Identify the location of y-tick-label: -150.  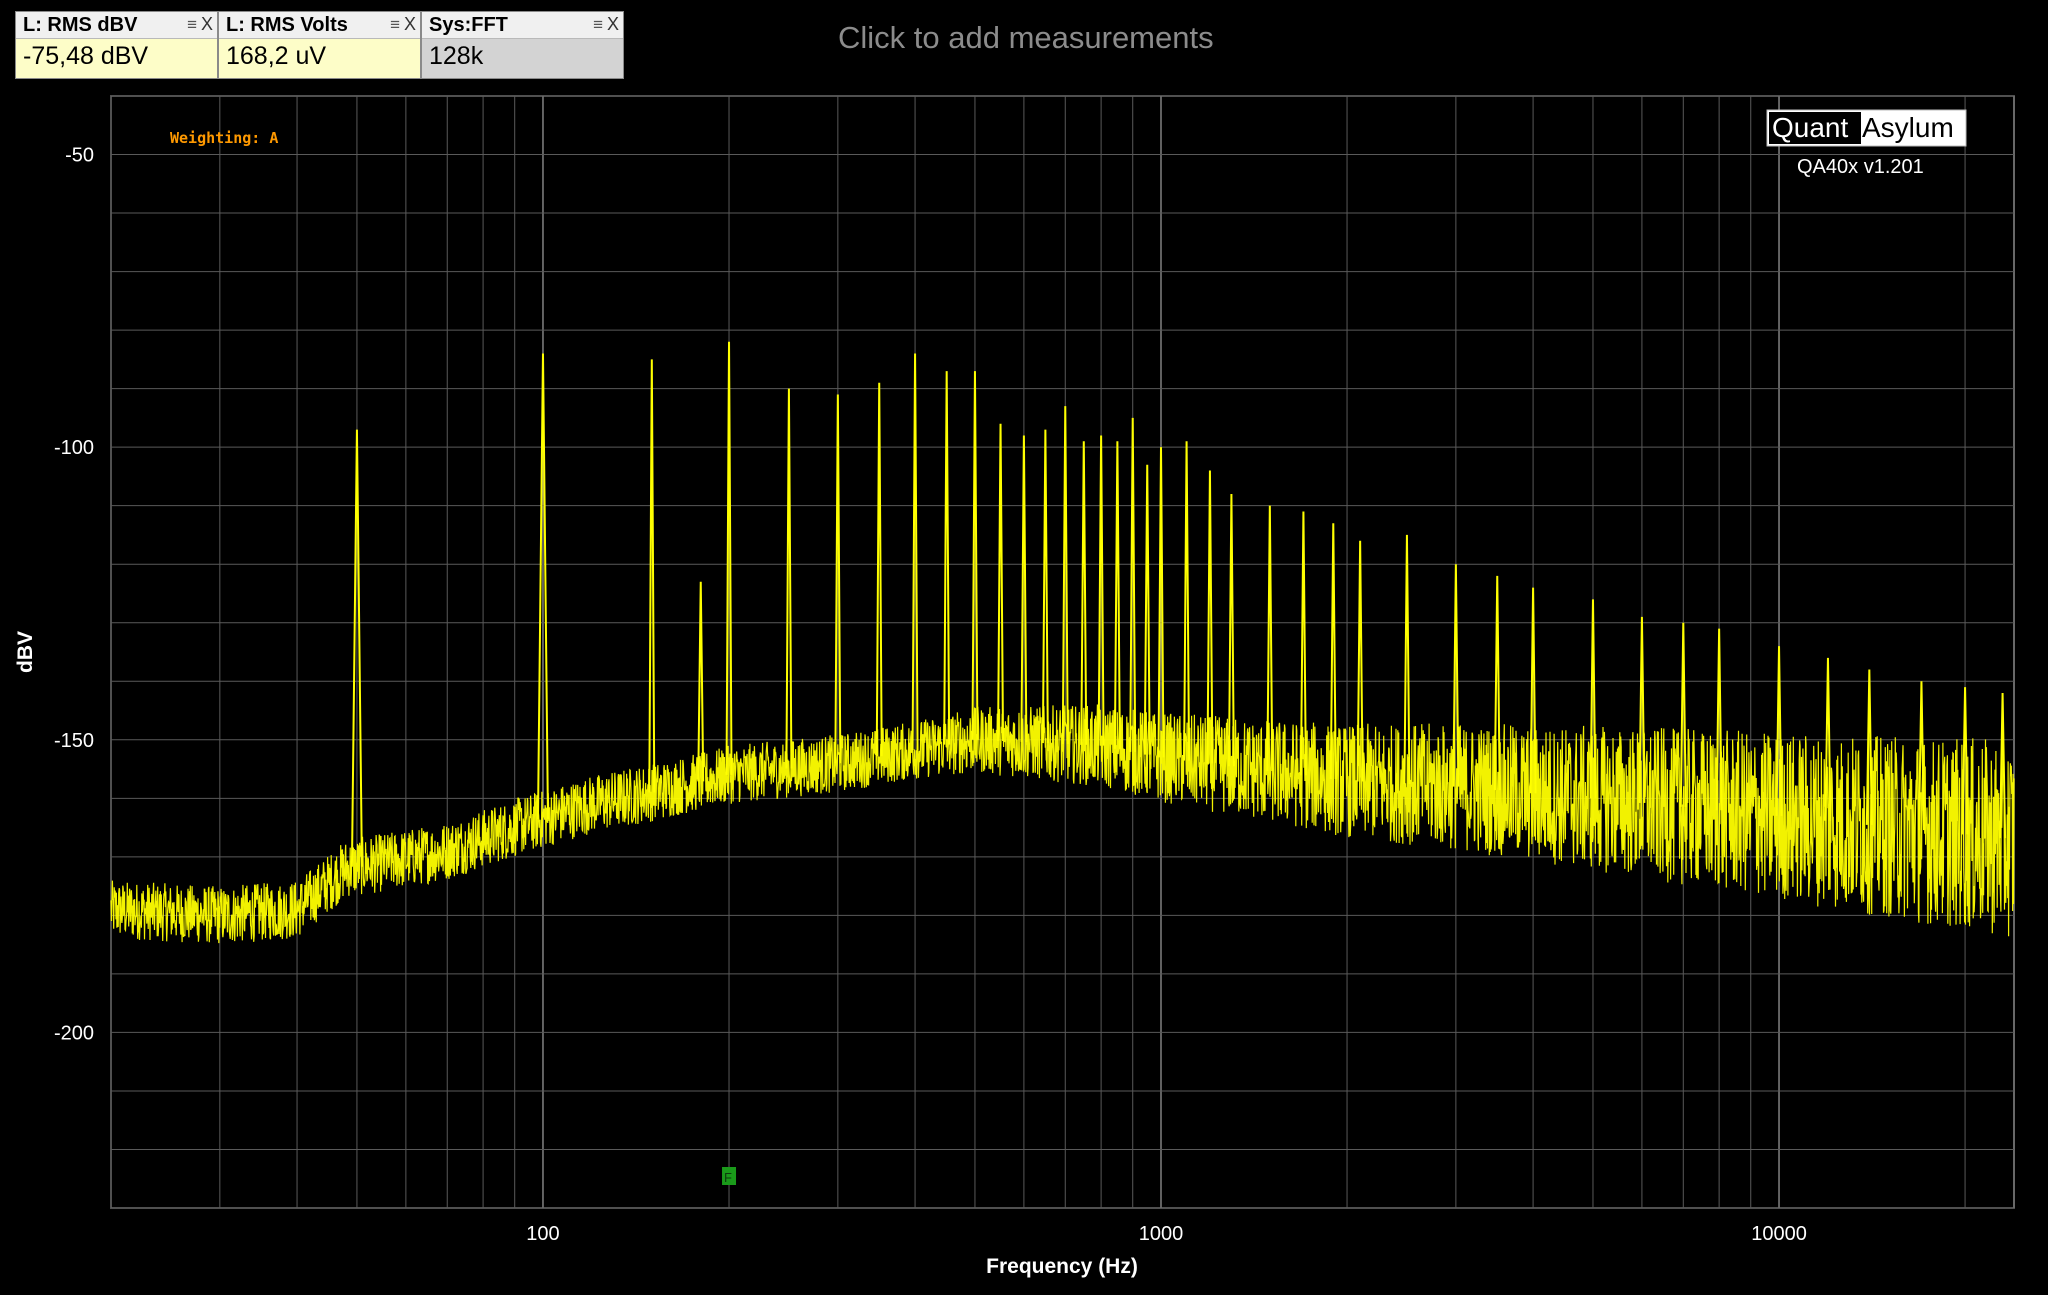
(74, 741).